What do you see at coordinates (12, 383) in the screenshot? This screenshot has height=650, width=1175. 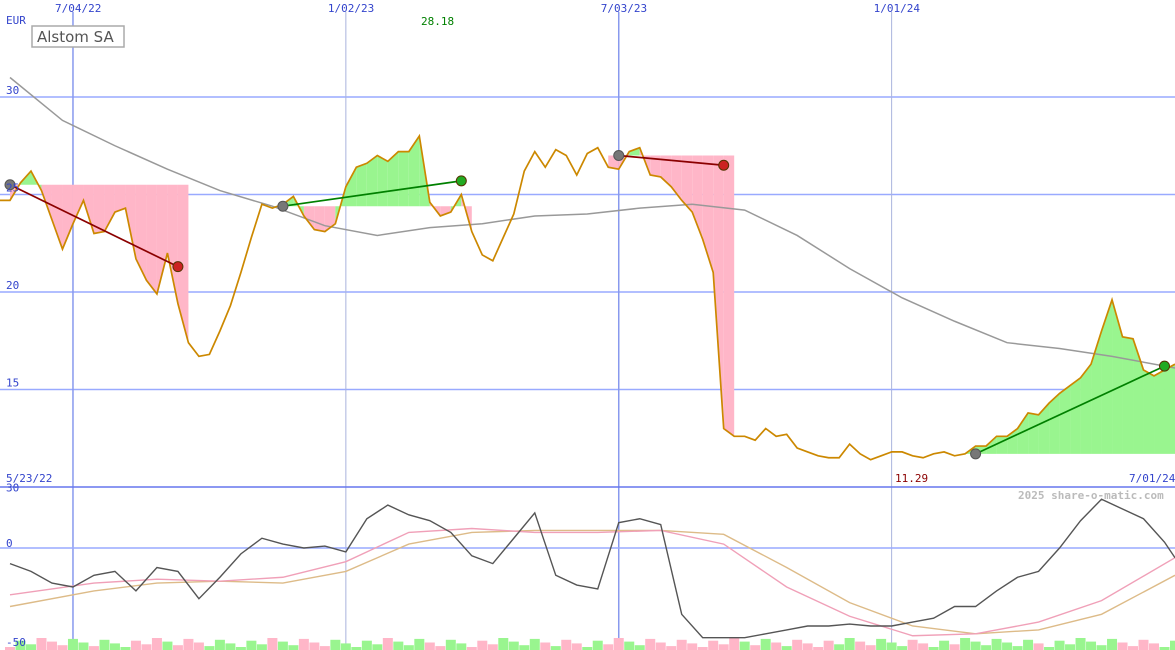 I see `y-tick-label: 15` at bounding box center [12, 383].